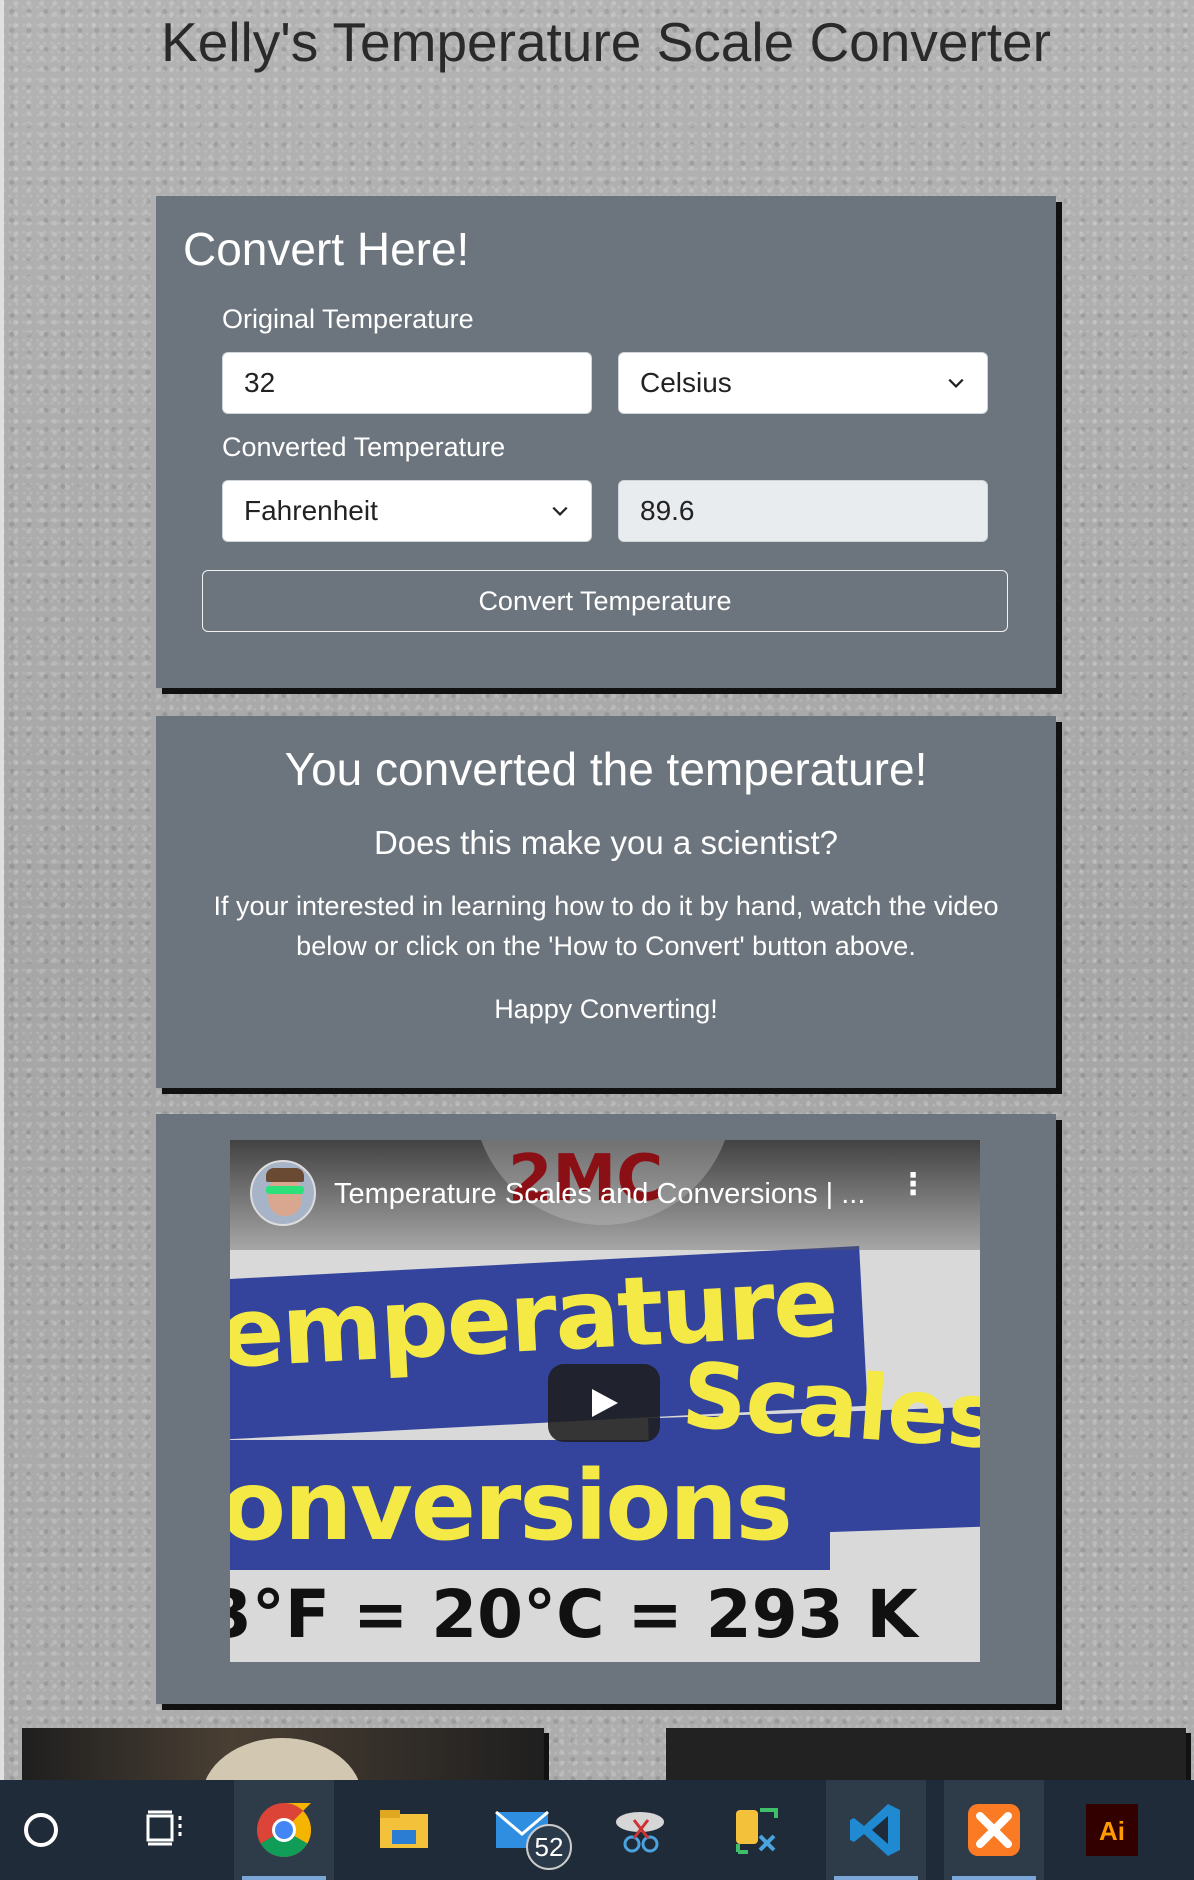 This screenshot has height=1880, width=1194. Describe the element at coordinates (913, 1185) in the screenshot. I see `more-options-icon: ⋮` at that location.